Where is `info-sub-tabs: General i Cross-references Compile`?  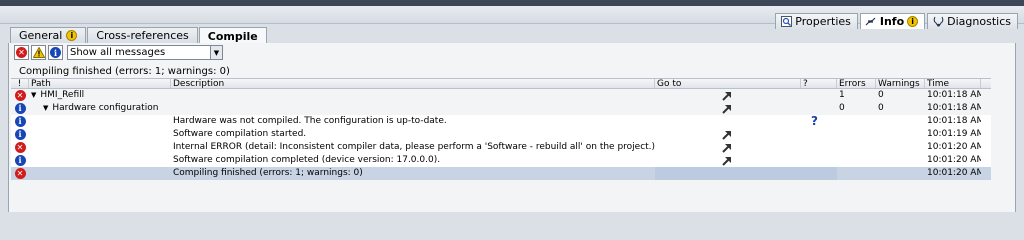 info-sub-tabs: General i Cross-references Compile is located at coordinates (138, 35).